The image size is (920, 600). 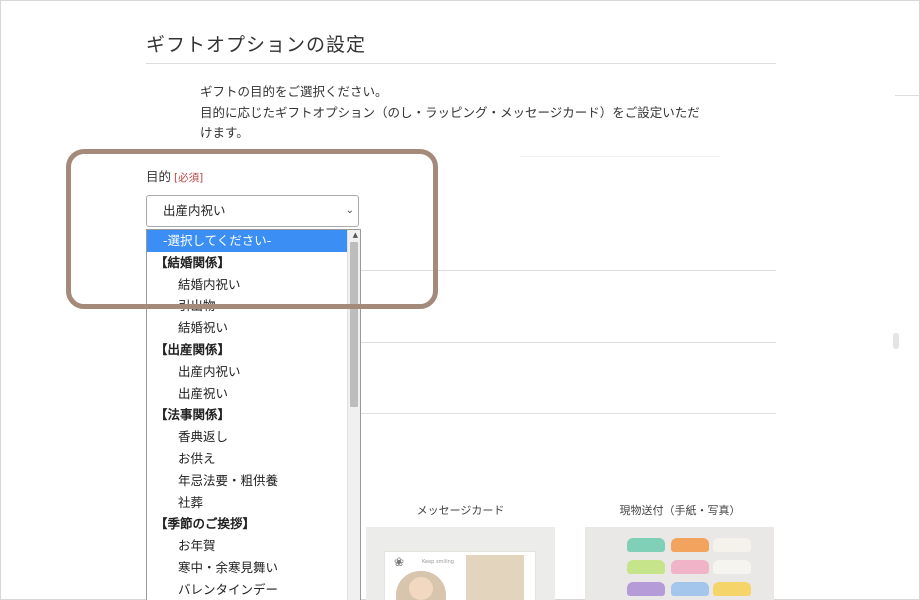 What do you see at coordinates (690, 545) in the screenshot?
I see `wrapped-gift-orange` at bounding box center [690, 545].